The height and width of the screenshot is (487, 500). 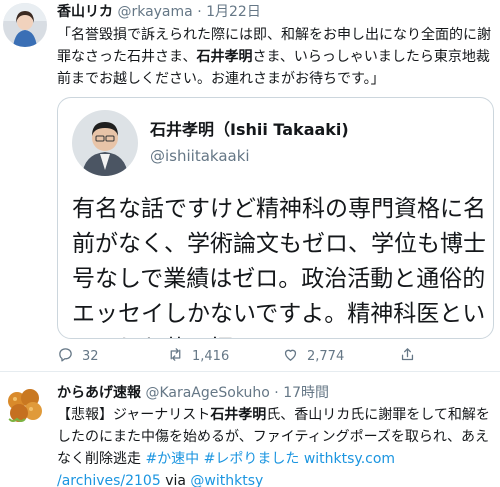 I want to click on tweet-header: 香山リカ @rkayama · 1月22日, so click(x=159, y=12).